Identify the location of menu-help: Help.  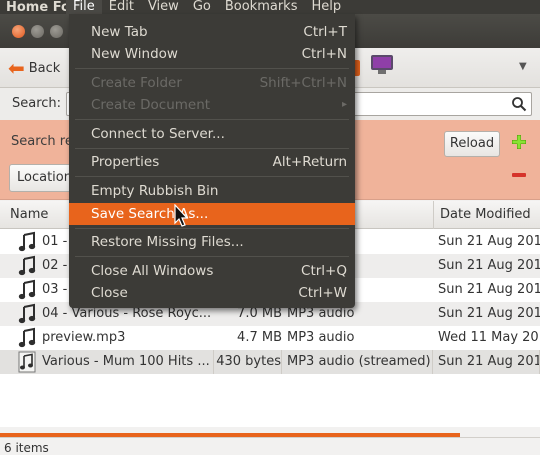
(326, 7).